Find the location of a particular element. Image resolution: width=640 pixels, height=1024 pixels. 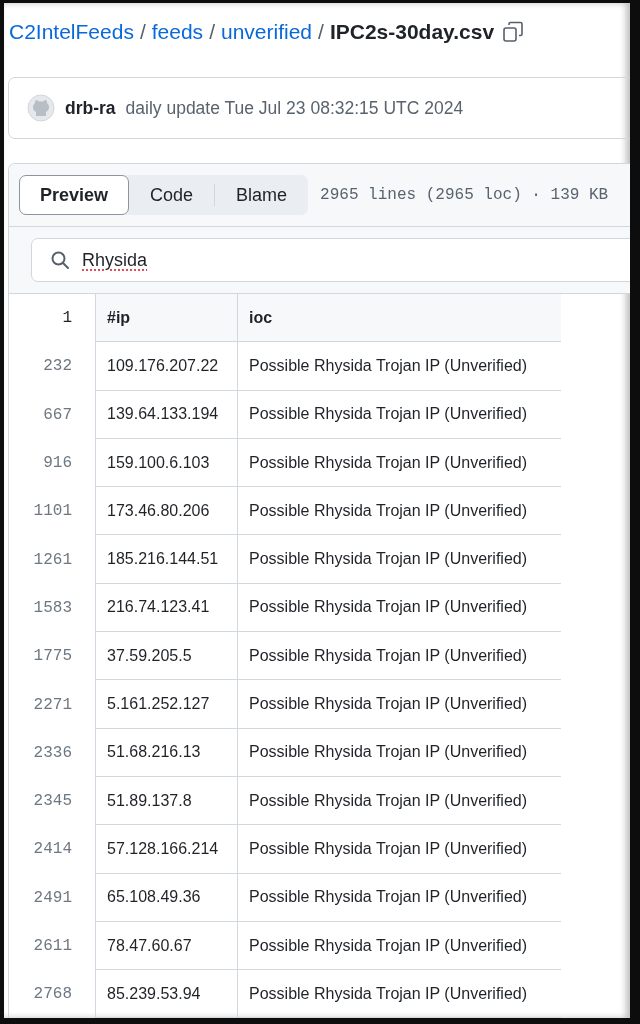

line-number: 916 is located at coordinates (52, 463).